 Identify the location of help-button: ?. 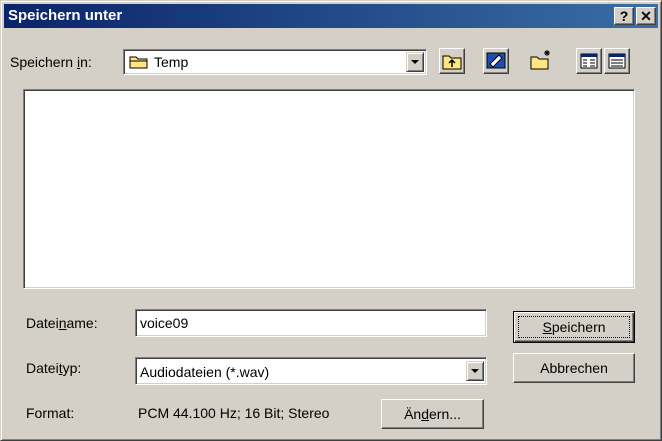
(624, 16).